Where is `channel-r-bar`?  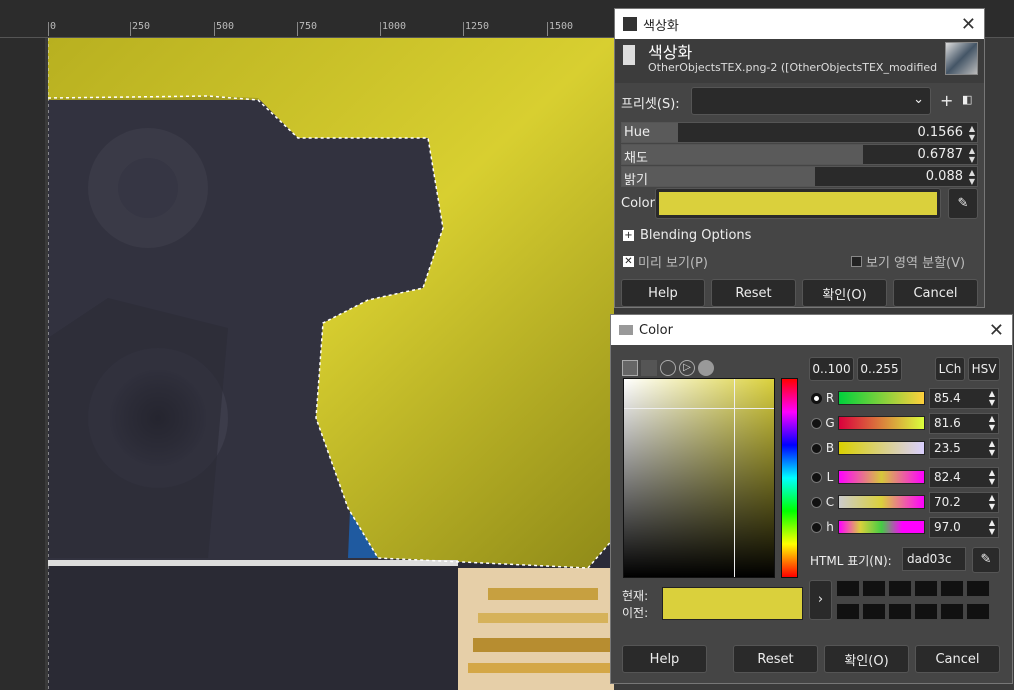
channel-r-bar is located at coordinates (881, 398).